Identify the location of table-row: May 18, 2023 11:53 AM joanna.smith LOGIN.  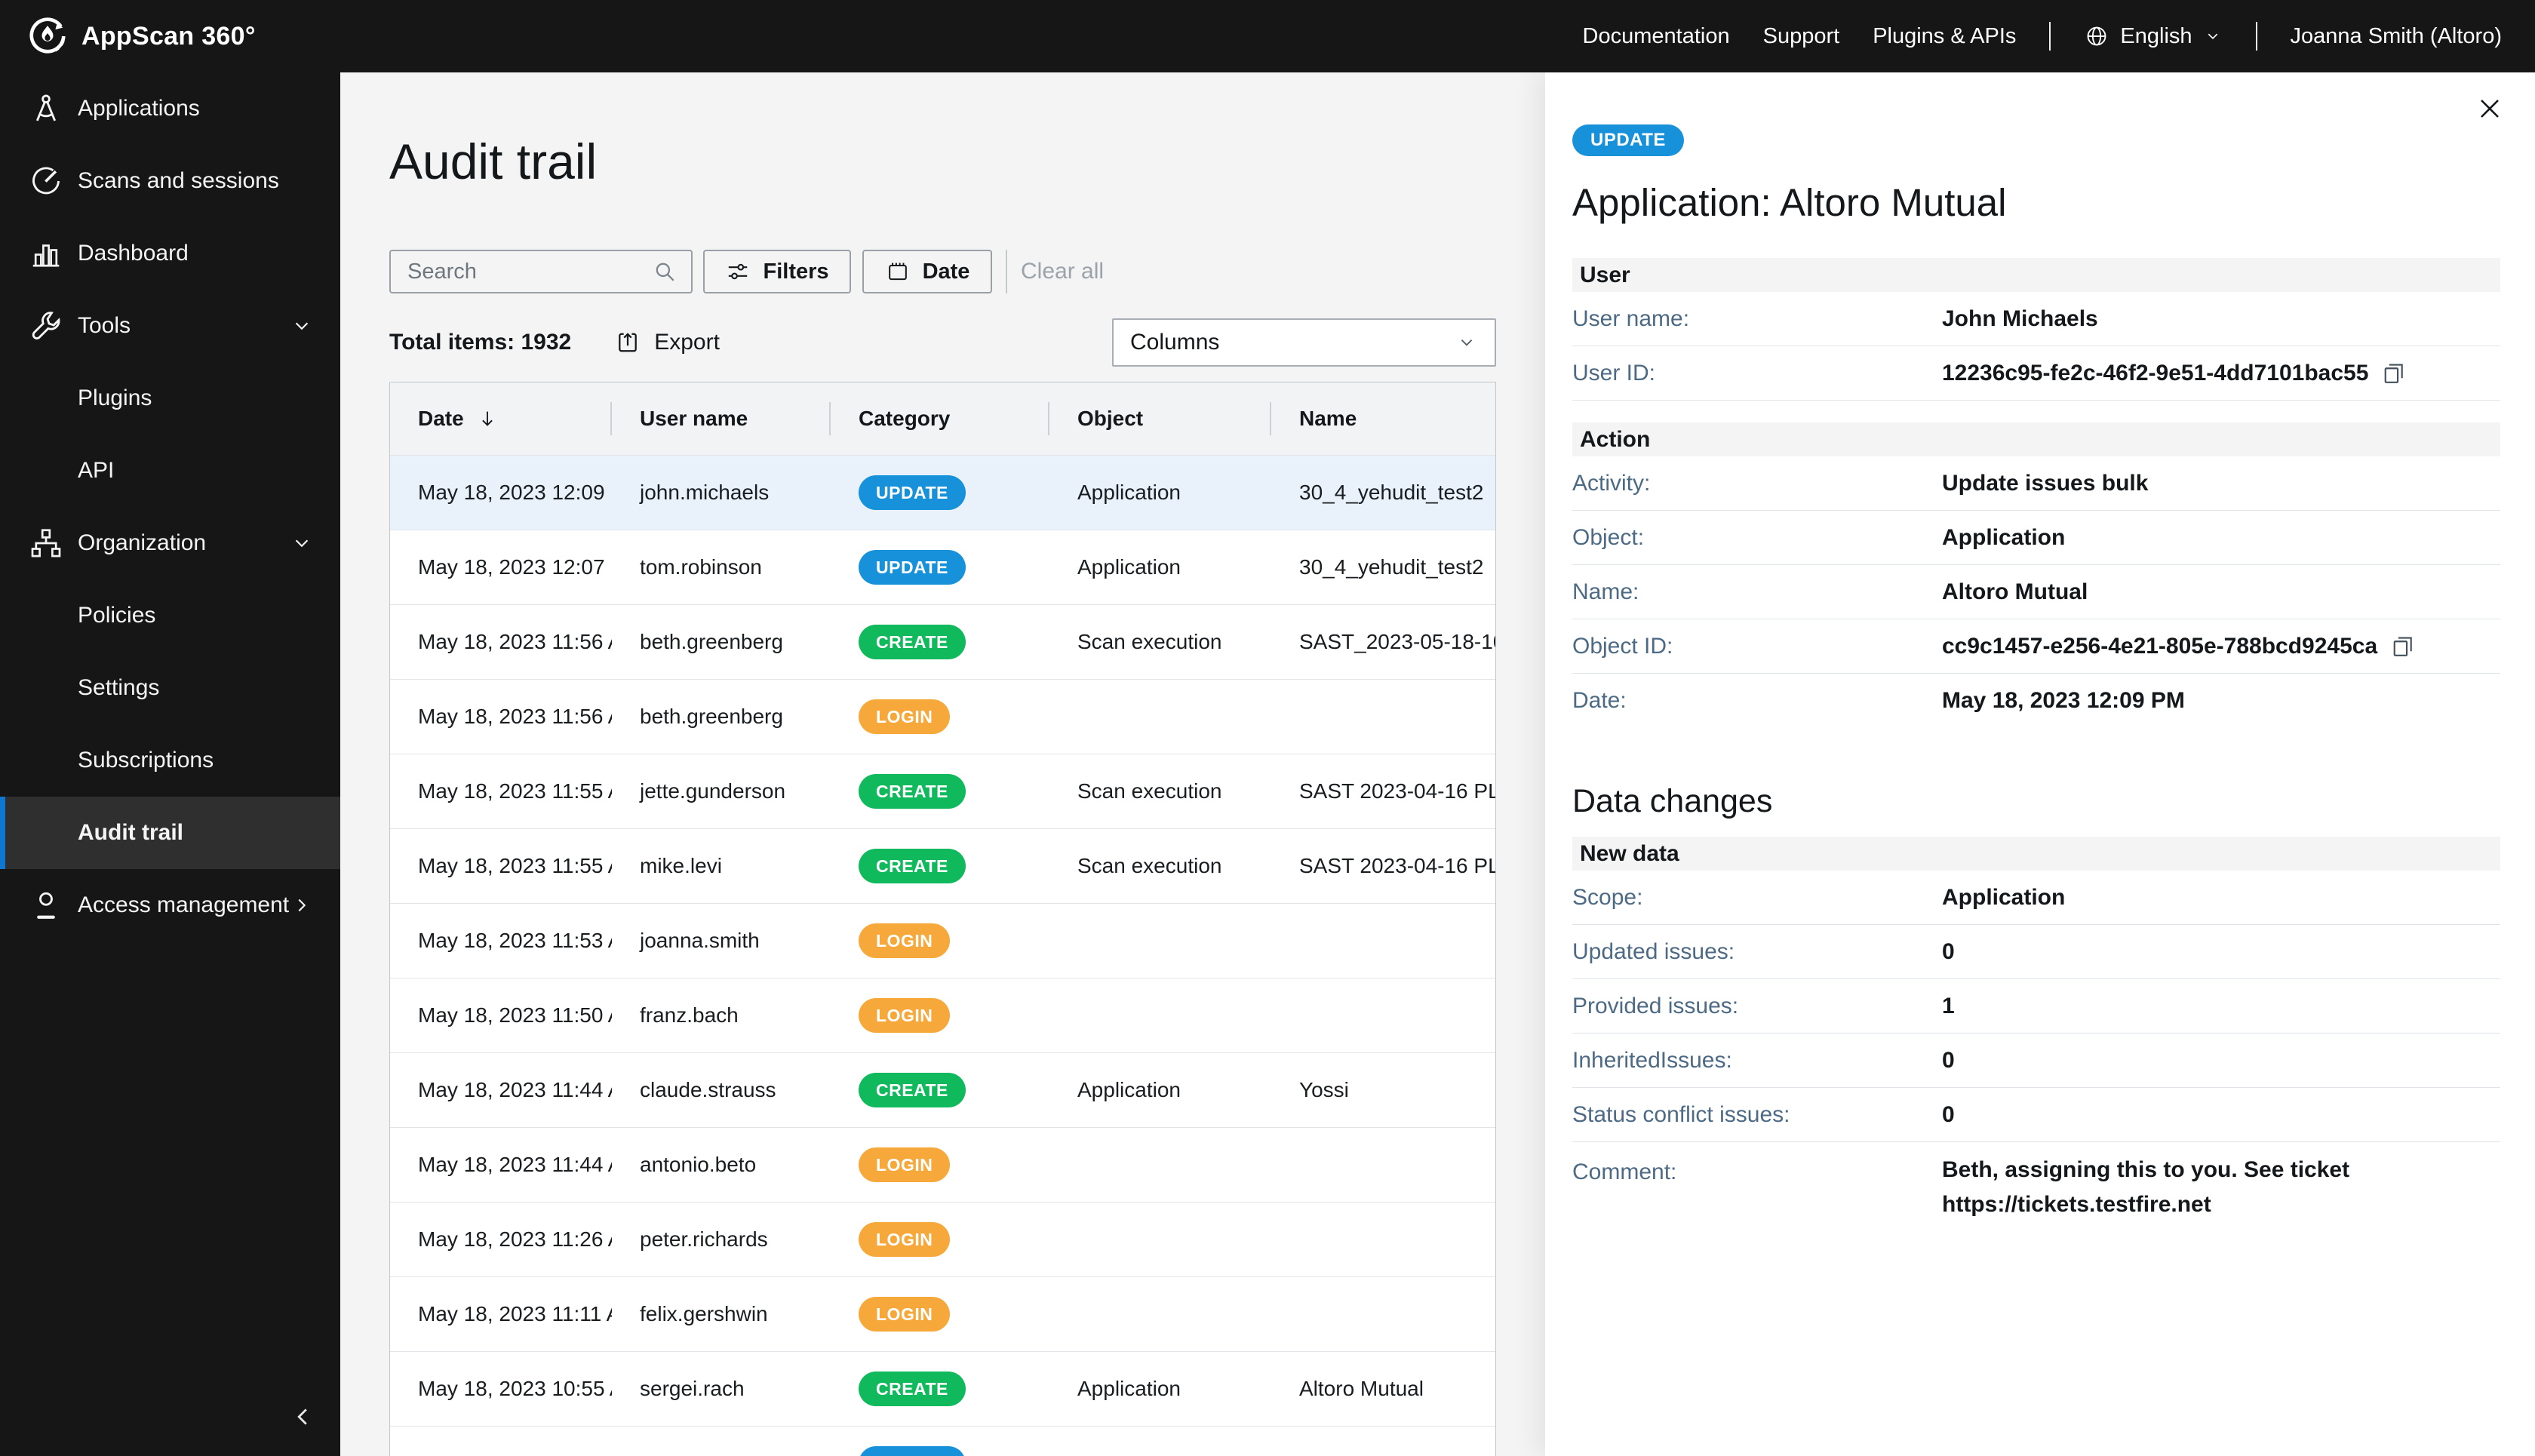
(942, 940).